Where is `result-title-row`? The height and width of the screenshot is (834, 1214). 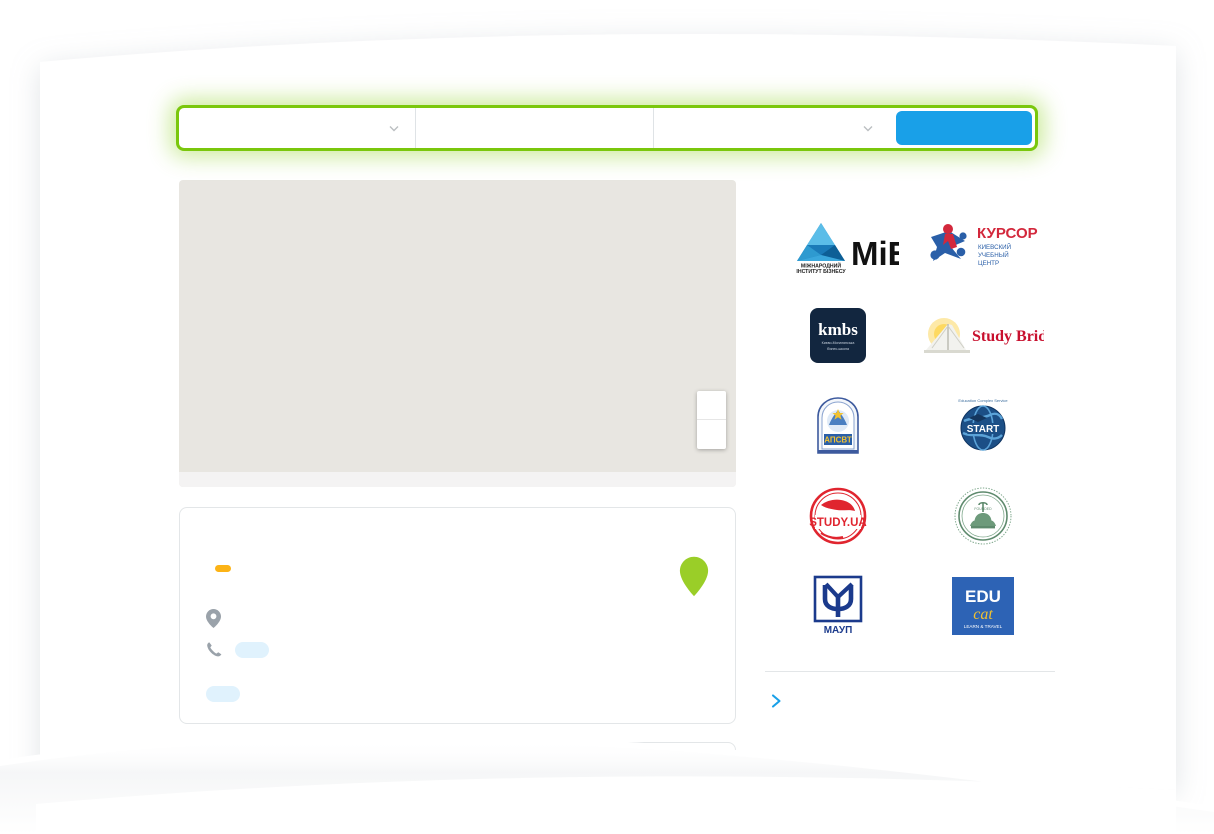 result-title-row is located at coordinates (218, 568).